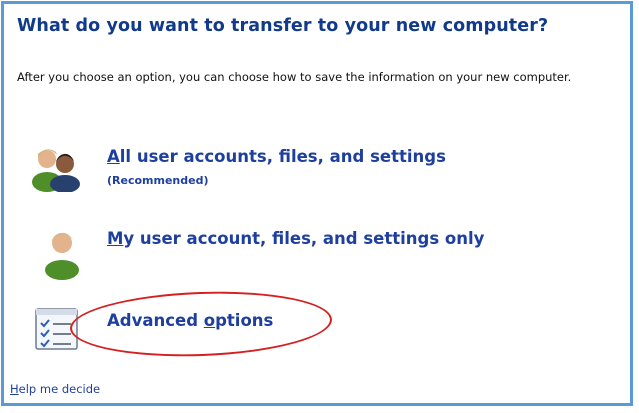  Describe the element at coordinates (304, 238) in the screenshot. I see `option-my-account-label: y user account, files, and settings only` at that location.